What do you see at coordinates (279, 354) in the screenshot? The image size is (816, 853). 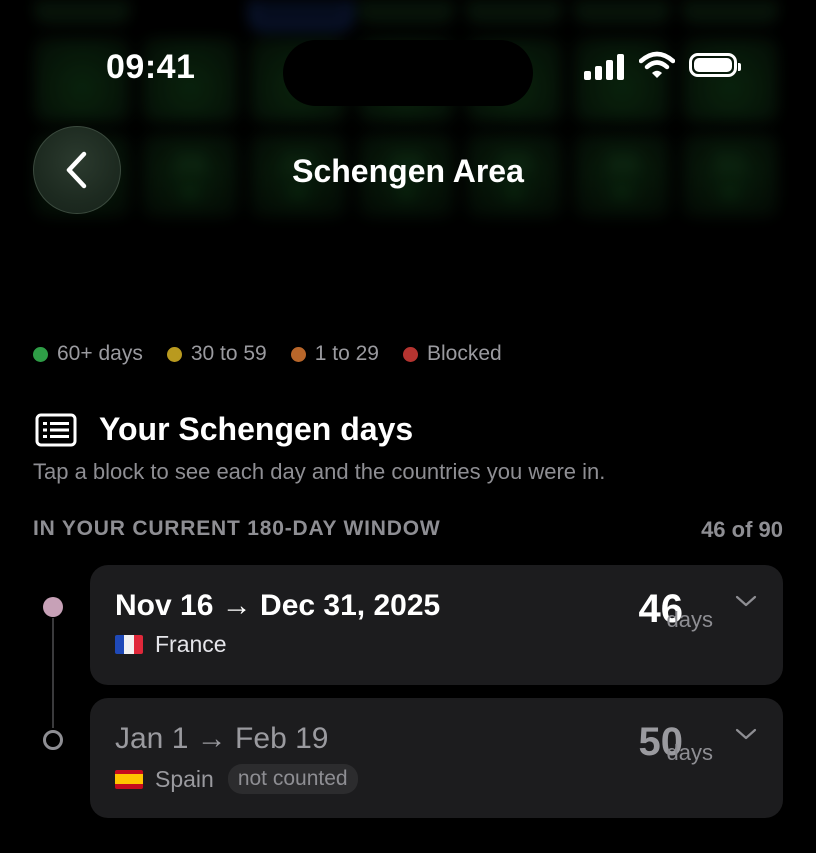 I see `legend: 60+ days 30 to 59 1 to 29 Blocked` at bounding box center [279, 354].